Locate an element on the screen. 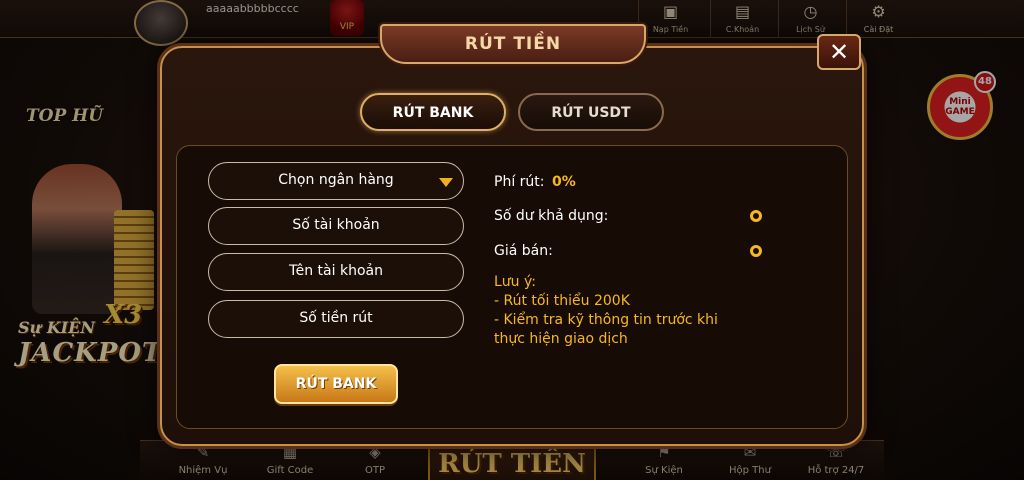 Image resolution: width=1024 pixels, height=480 pixels. close-icon: ✕ is located at coordinates (839, 52).